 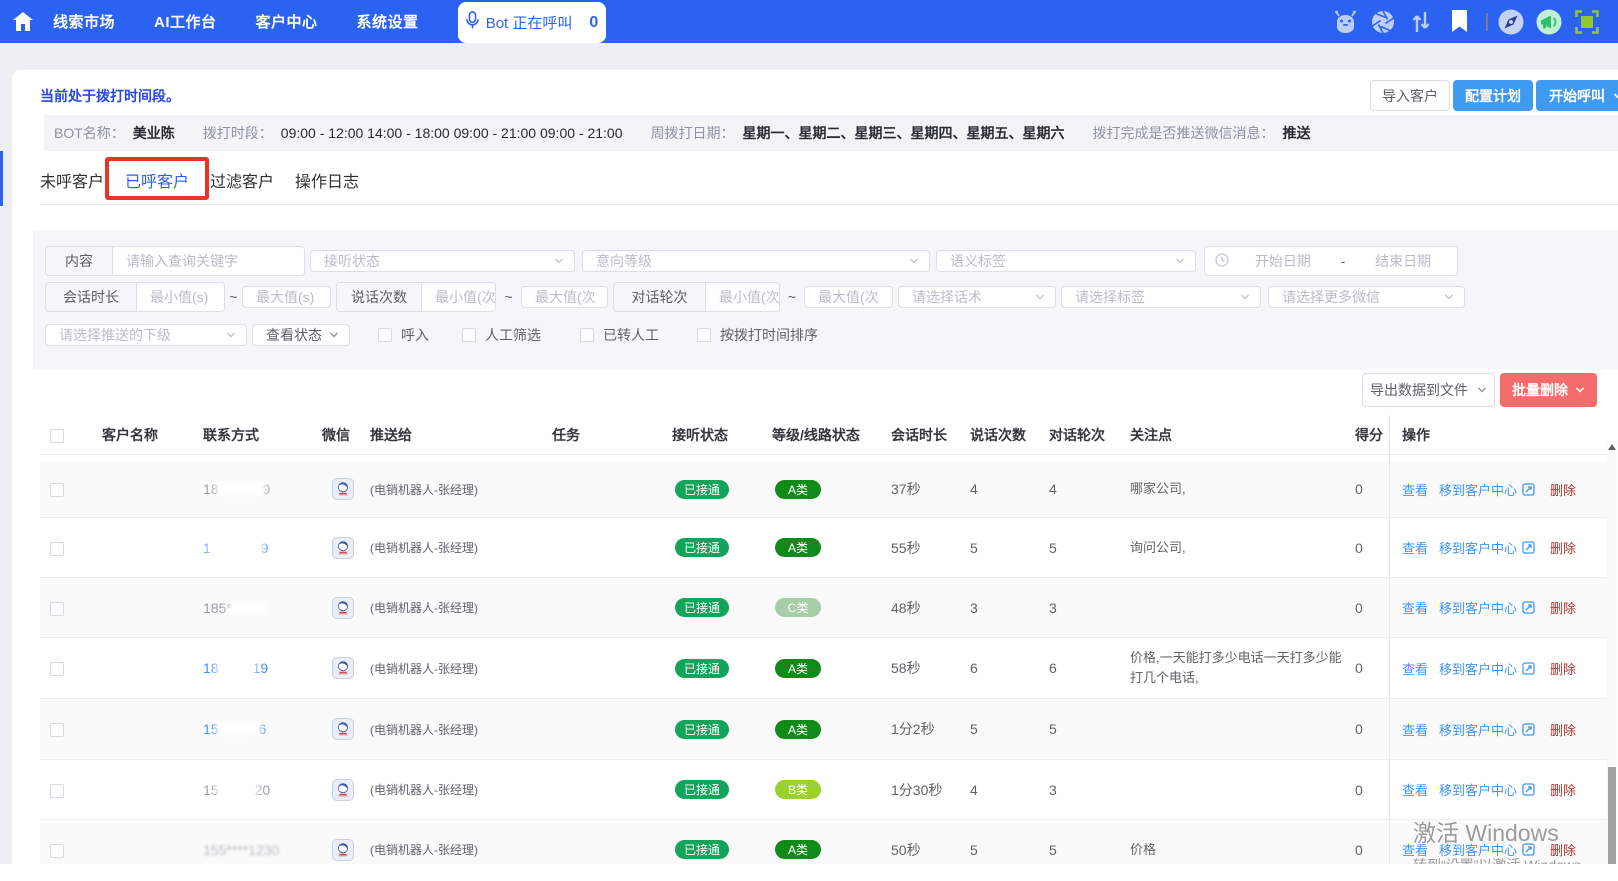 What do you see at coordinates (1549, 22) in the screenshot?
I see `megaphone-icon` at bounding box center [1549, 22].